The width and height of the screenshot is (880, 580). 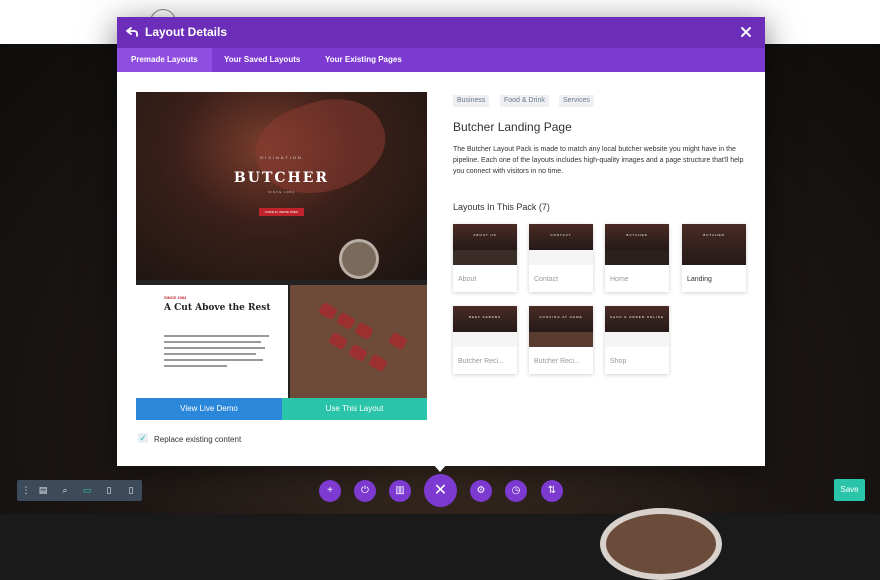 What do you see at coordinates (330, 491) in the screenshot?
I see `add-icon: +` at bounding box center [330, 491].